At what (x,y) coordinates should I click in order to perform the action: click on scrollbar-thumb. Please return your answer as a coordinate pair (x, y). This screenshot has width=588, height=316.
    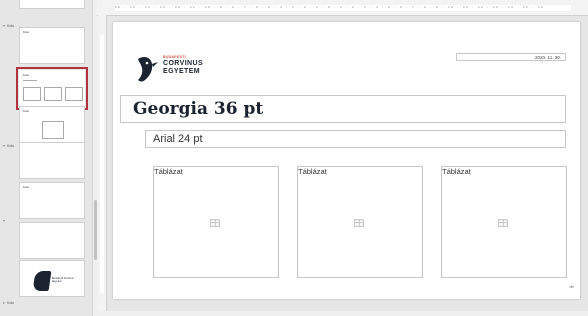
    Looking at the image, I should click on (95, 230).